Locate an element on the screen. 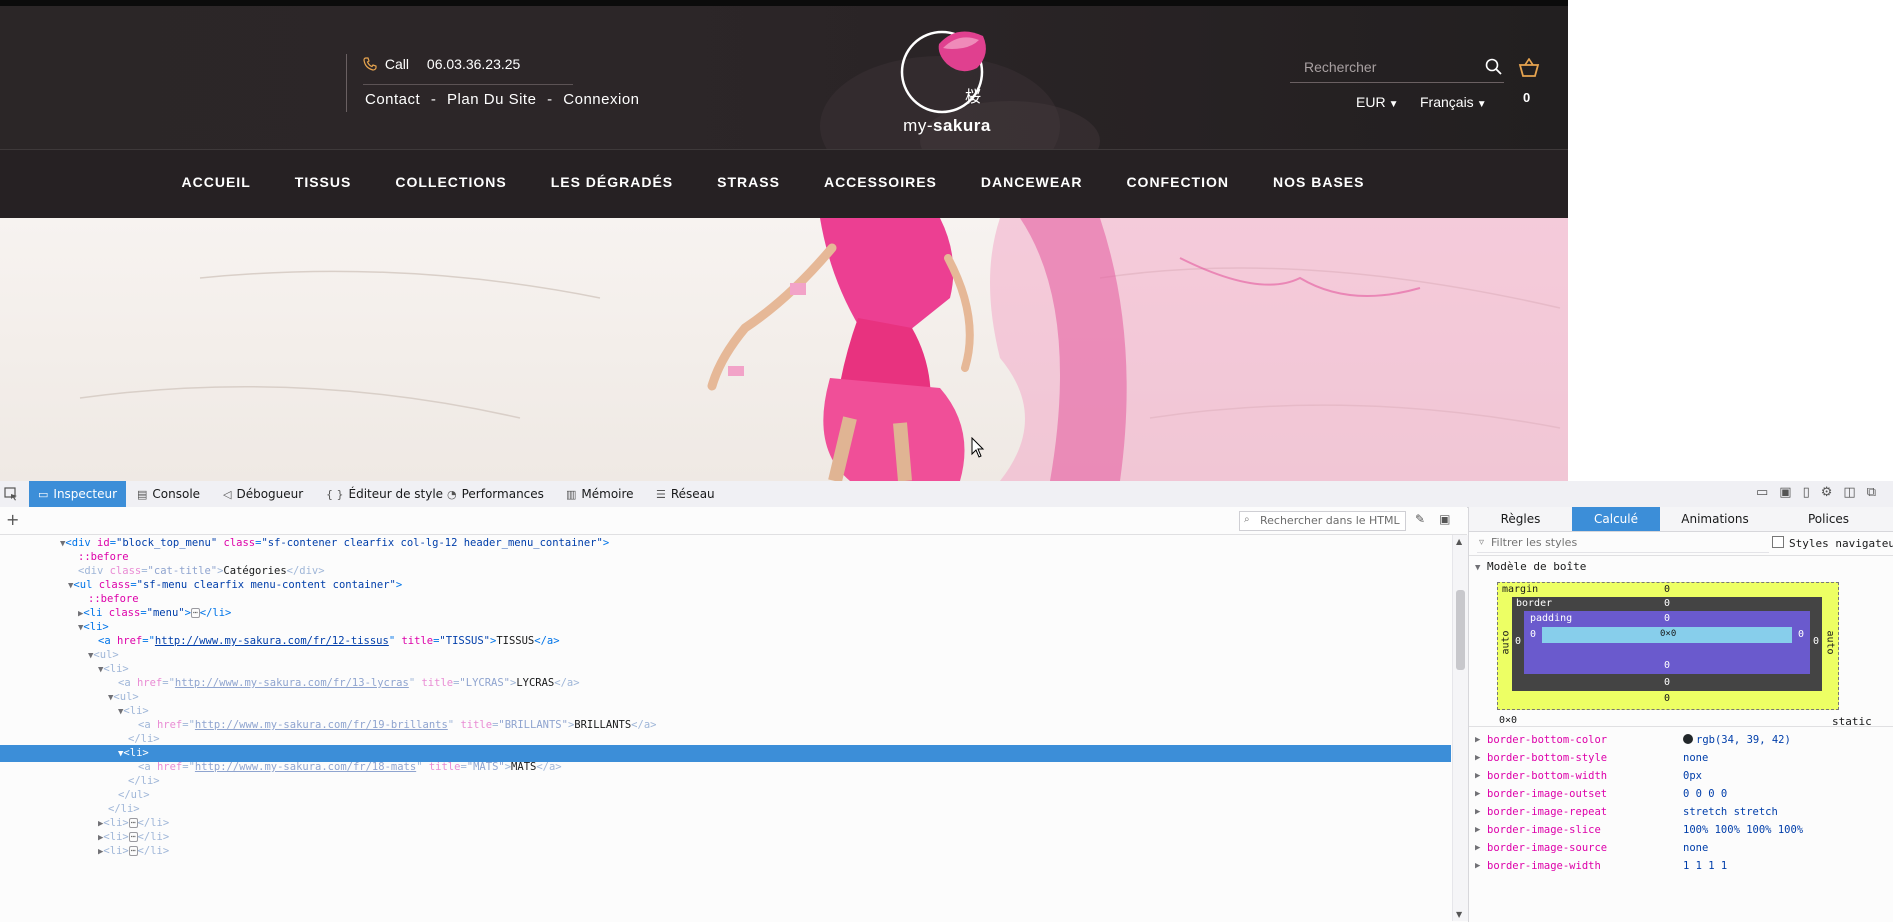 This screenshot has width=1893, height=923. scroll-down-icon: ▼ is located at coordinates (1459, 914).